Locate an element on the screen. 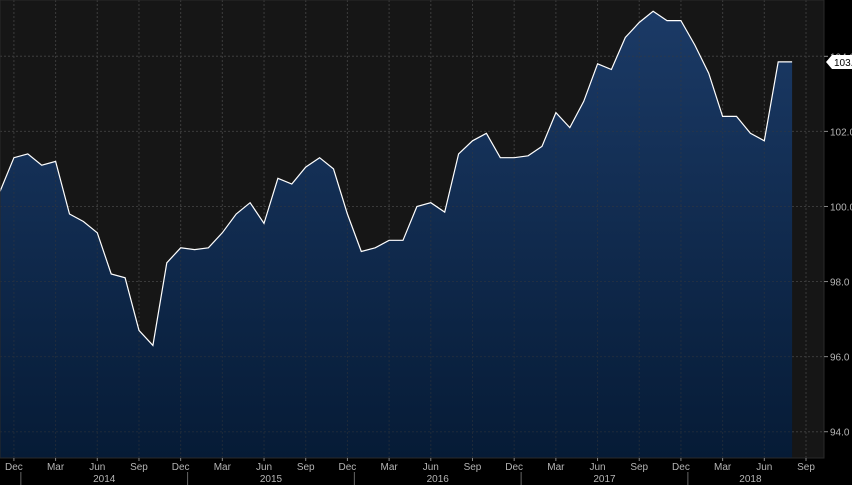 The width and height of the screenshot is (852, 485). year-label: 2018 is located at coordinates (750, 479).